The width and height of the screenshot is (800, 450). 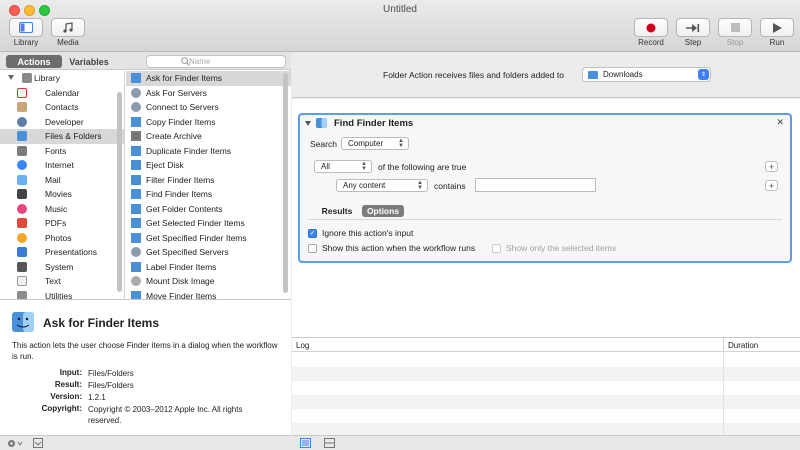 What do you see at coordinates (208, 122) in the screenshot?
I see `action-item: Copy Finder Items` at bounding box center [208, 122].